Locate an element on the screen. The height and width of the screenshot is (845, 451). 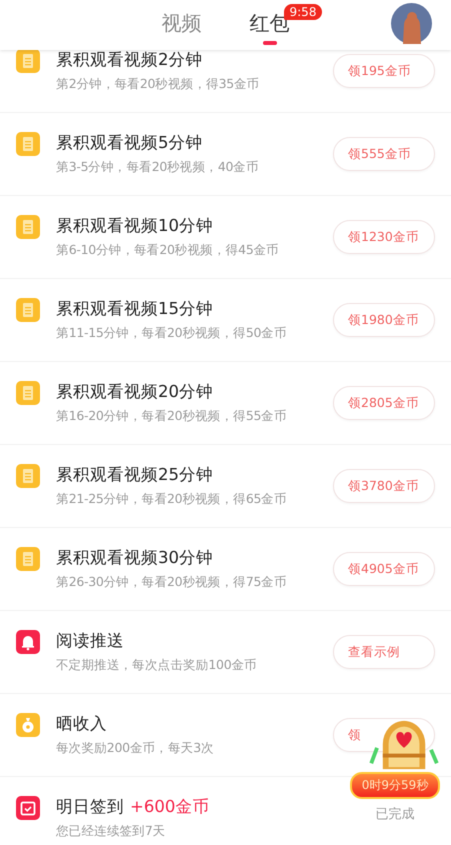
task-description: 第6-10分钟，每看20秒视频，得45金币 is located at coordinates (168, 250).